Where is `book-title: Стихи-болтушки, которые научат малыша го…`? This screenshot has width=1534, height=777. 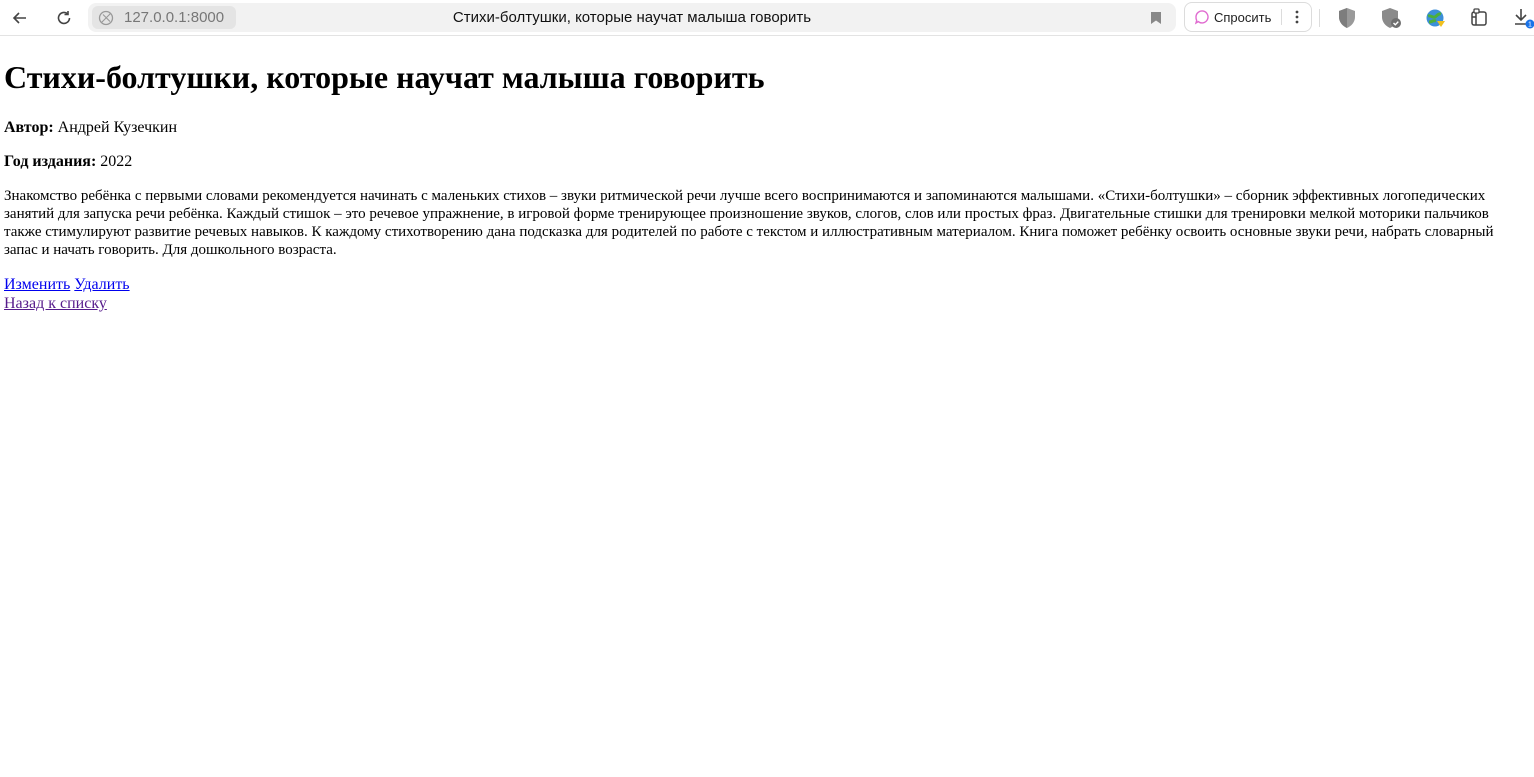
book-title: Стихи-болтушки, которые научат малыша го… is located at coordinates (384, 77).